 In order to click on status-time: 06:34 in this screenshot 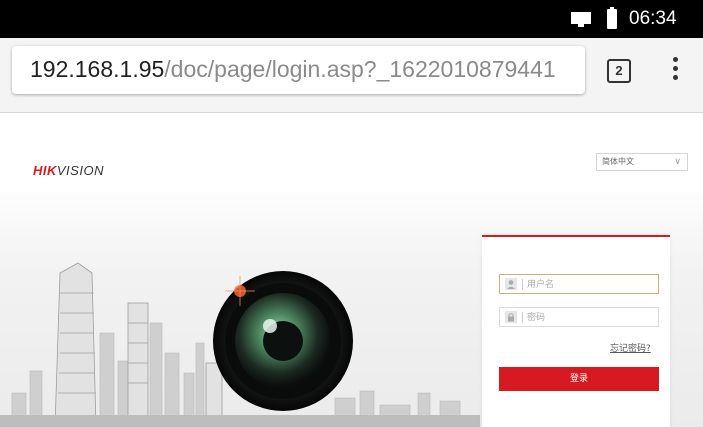, I will do `click(653, 18)`.